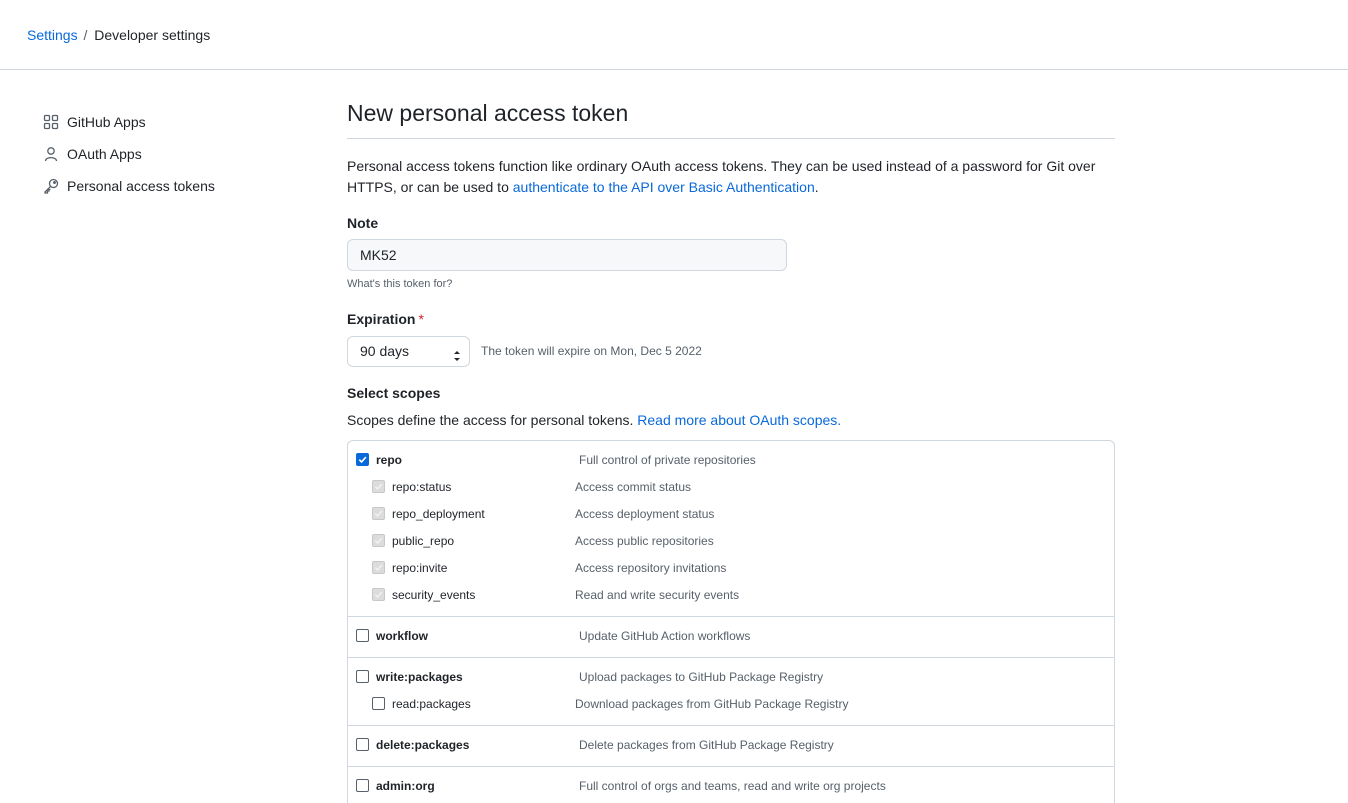 The height and width of the screenshot is (803, 1348). I want to click on scope-name: workflow, so click(402, 636).